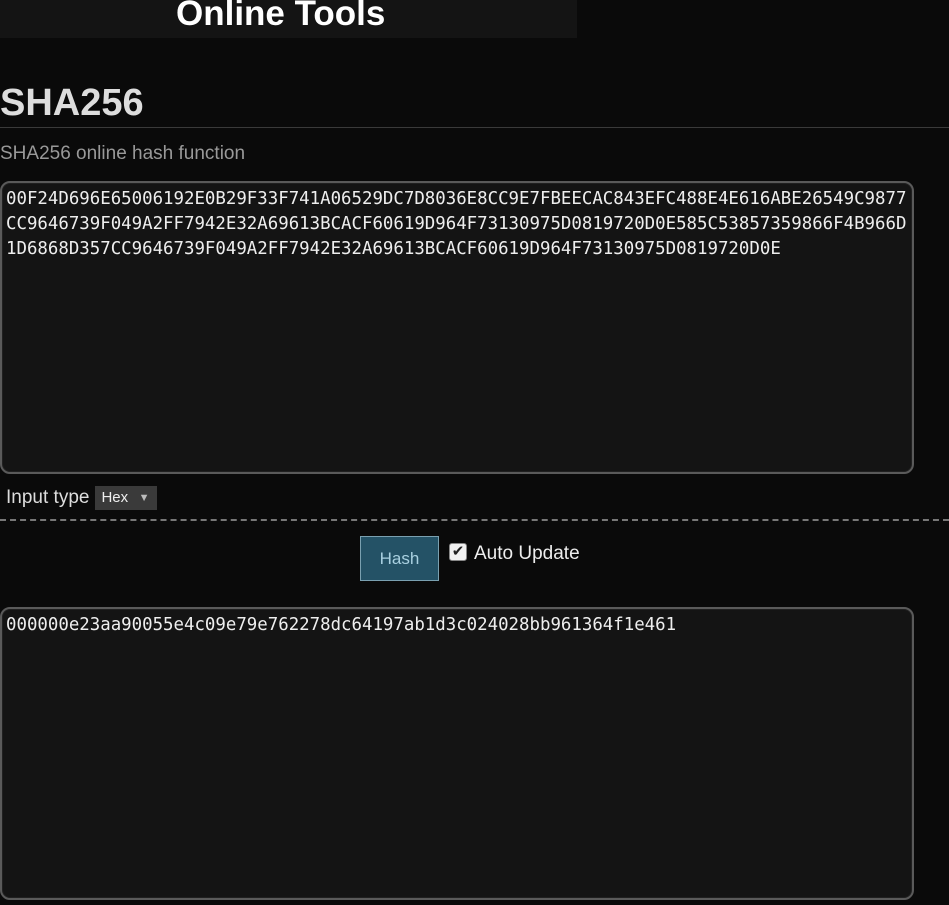  What do you see at coordinates (144, 498) in the screenshot?
I see `triangle-down-icon: ▼` at bounding box center [144, 498].